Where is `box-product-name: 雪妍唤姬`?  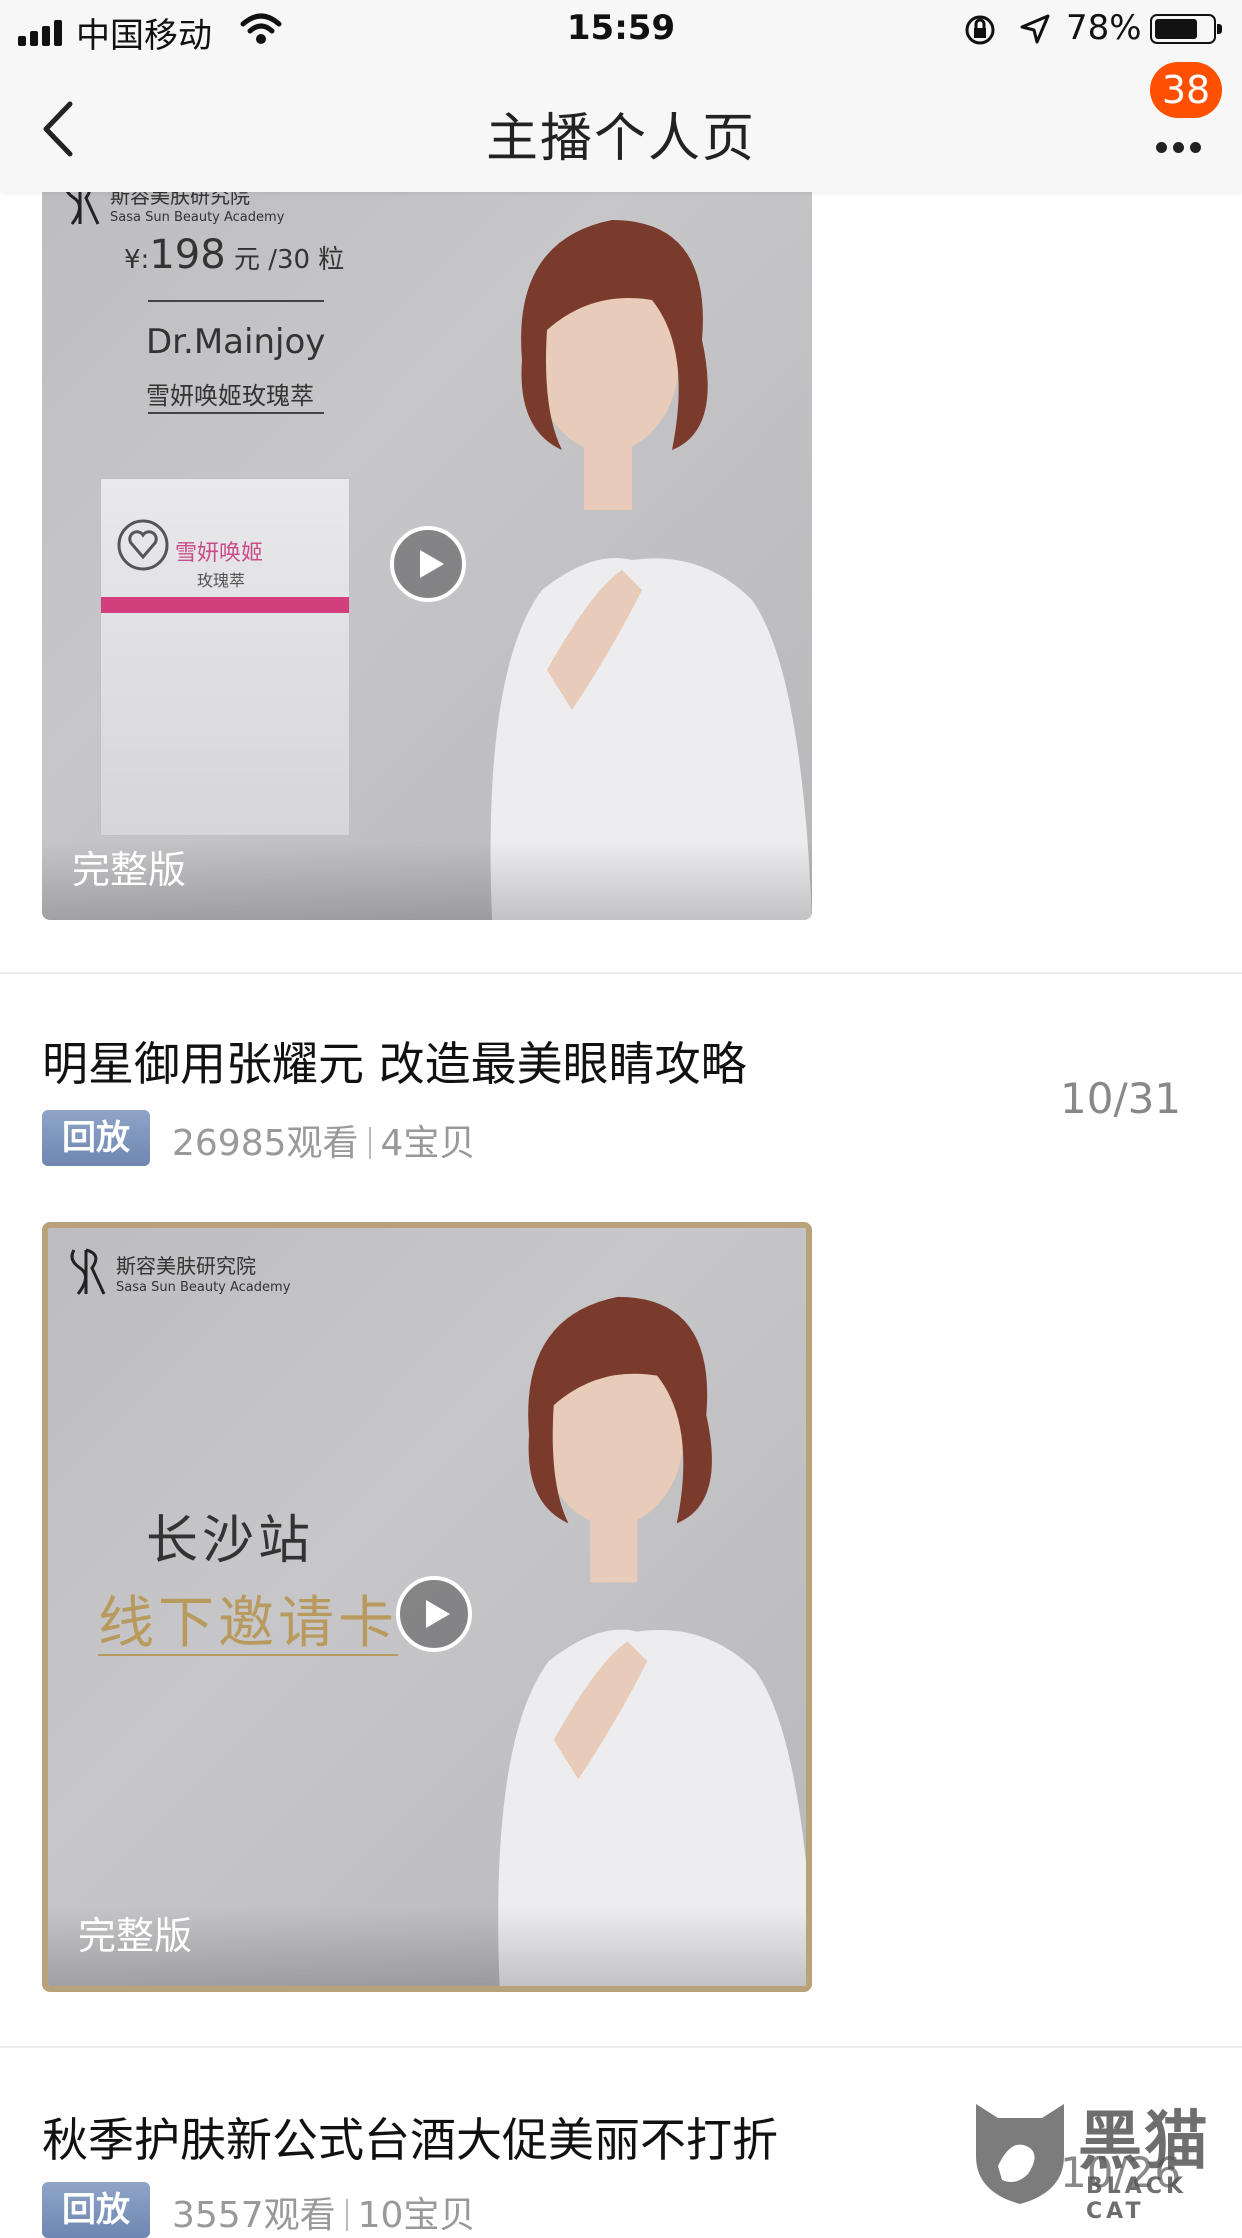 box-product-name: 雪妍唤姬 is located at coordinates (219, 553).